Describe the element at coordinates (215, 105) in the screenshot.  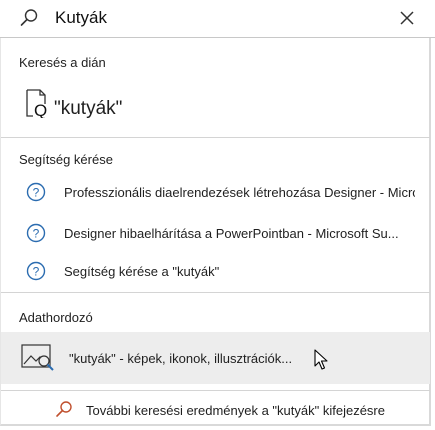
I see `find-in-slide-result: Q "kutyák"` at that location.